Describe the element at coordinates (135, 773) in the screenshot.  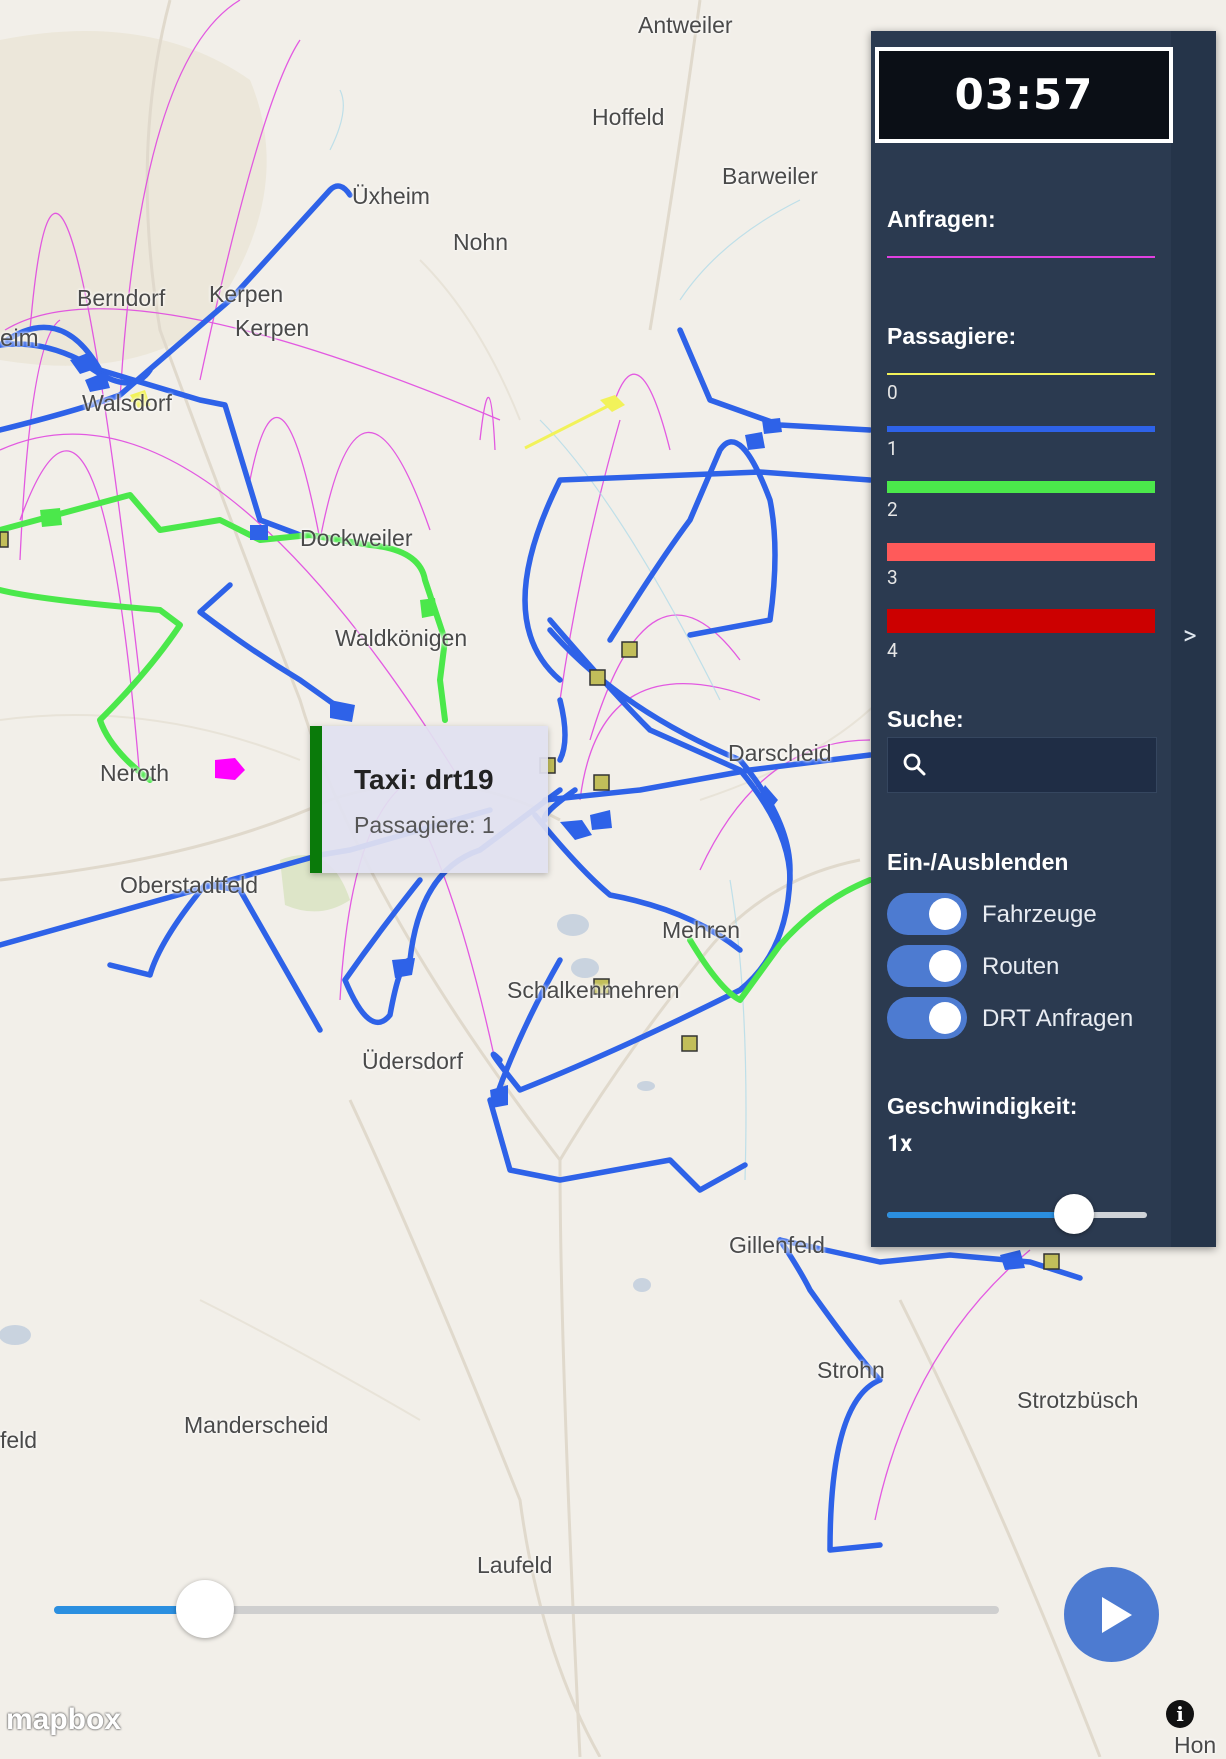
I see `place-label: Neroth` at that location.